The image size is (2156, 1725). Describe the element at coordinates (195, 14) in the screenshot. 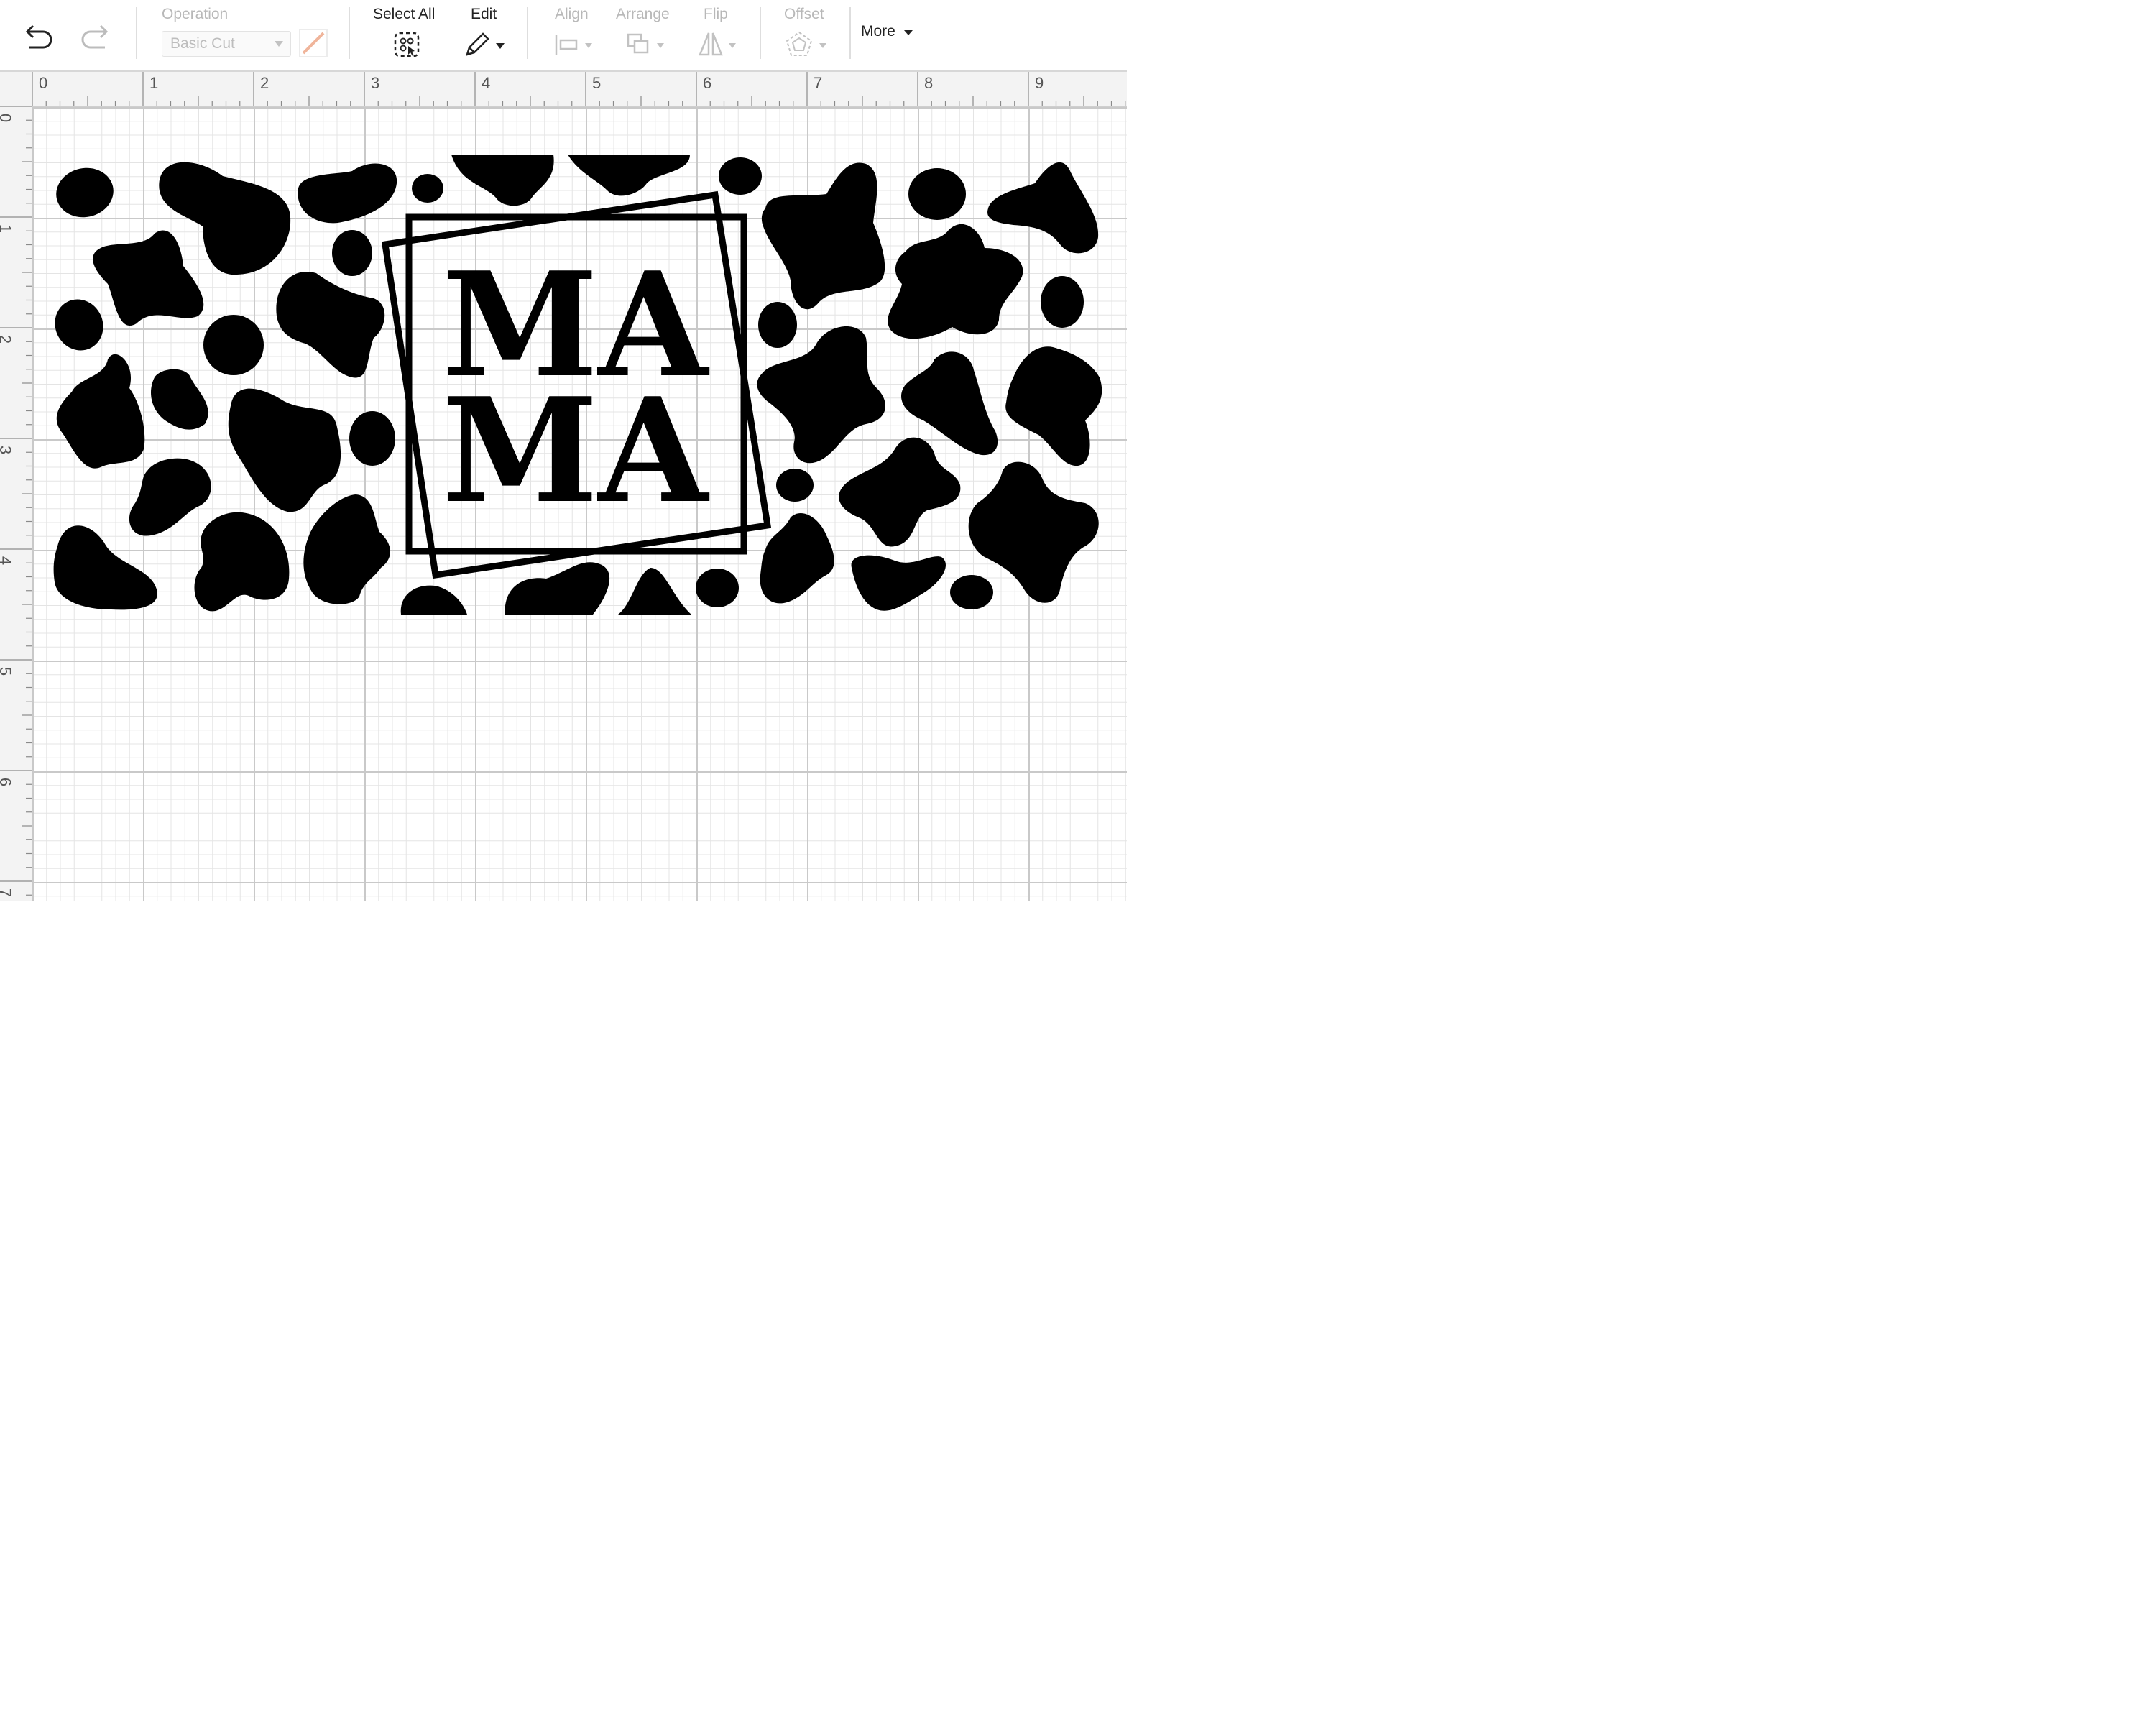

I see `operation-label: Operation` at that location.